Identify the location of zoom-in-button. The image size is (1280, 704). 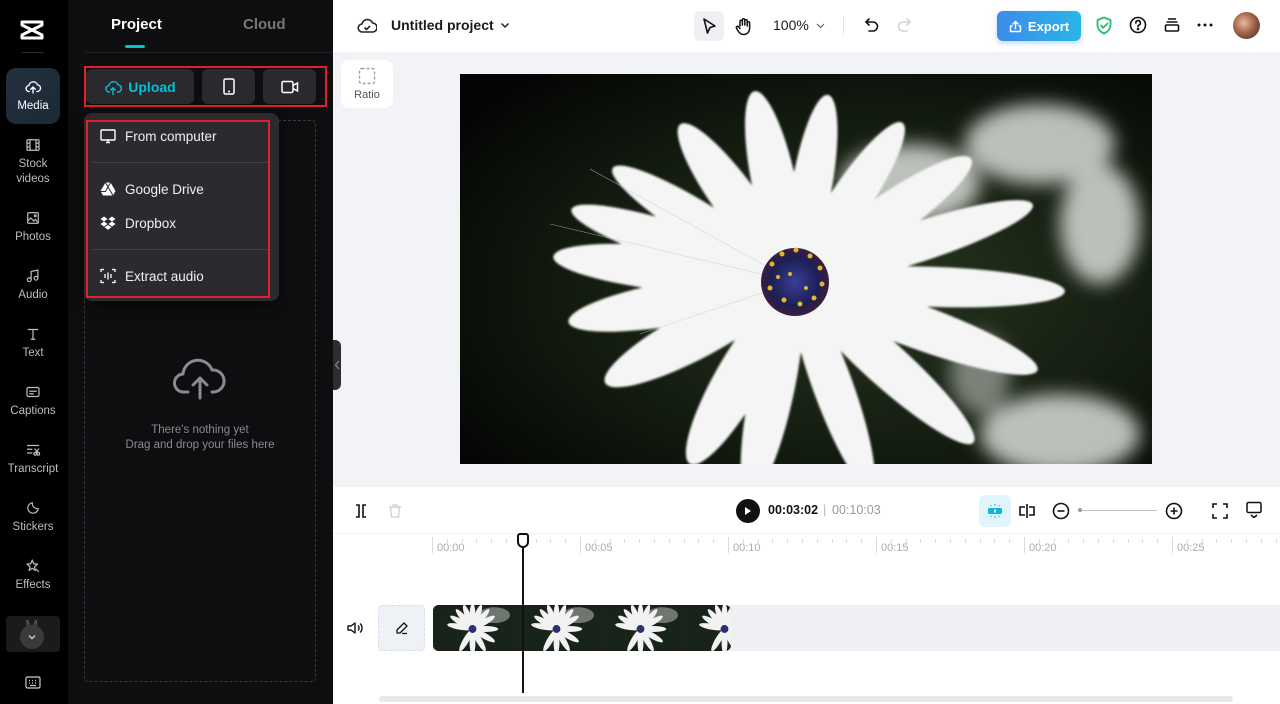
(1174, 511).